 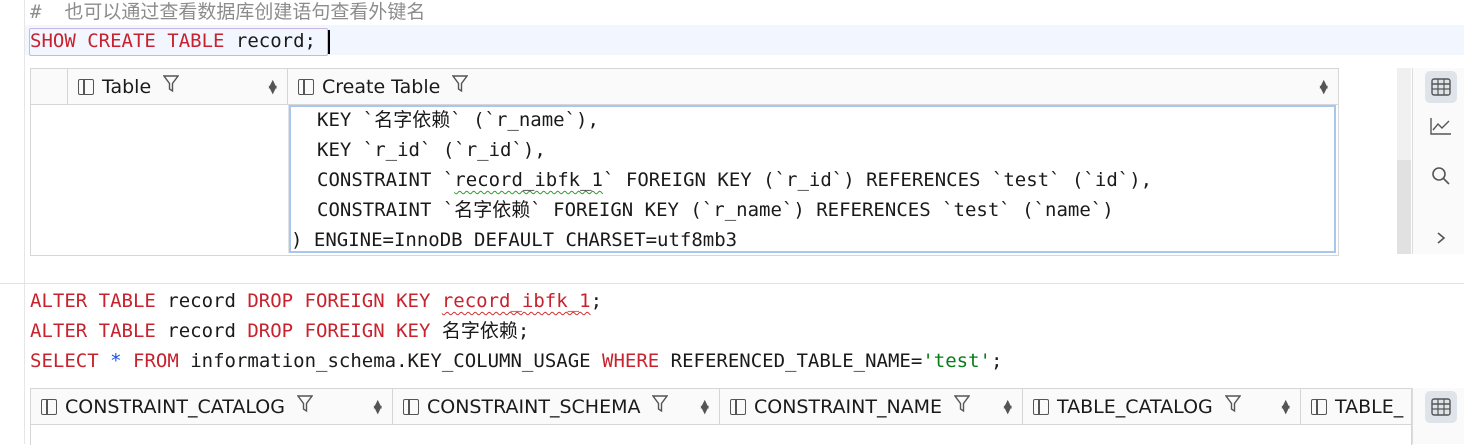 What do you see at coordinates (1404, 207) in the screenshot?
I see `vertical-scrollbar-thumb` at bounding box center [1404, 207].